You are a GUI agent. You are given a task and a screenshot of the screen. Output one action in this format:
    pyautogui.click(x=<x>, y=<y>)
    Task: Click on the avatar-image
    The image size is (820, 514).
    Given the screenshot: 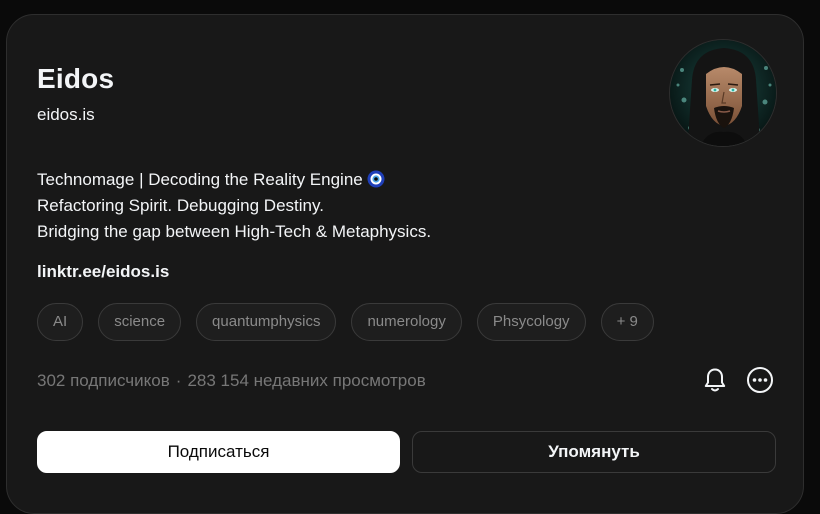 What is the action you would take?
    pyautogui.click(x=723, y=93)
    